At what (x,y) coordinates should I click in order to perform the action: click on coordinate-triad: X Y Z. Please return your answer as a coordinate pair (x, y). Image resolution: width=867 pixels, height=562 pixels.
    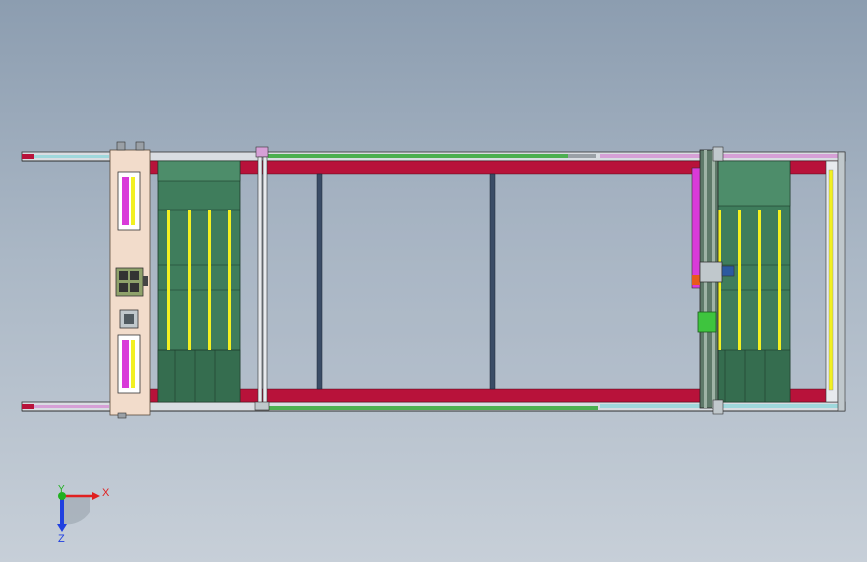
    Looking at the image, I should click on (83, 514).